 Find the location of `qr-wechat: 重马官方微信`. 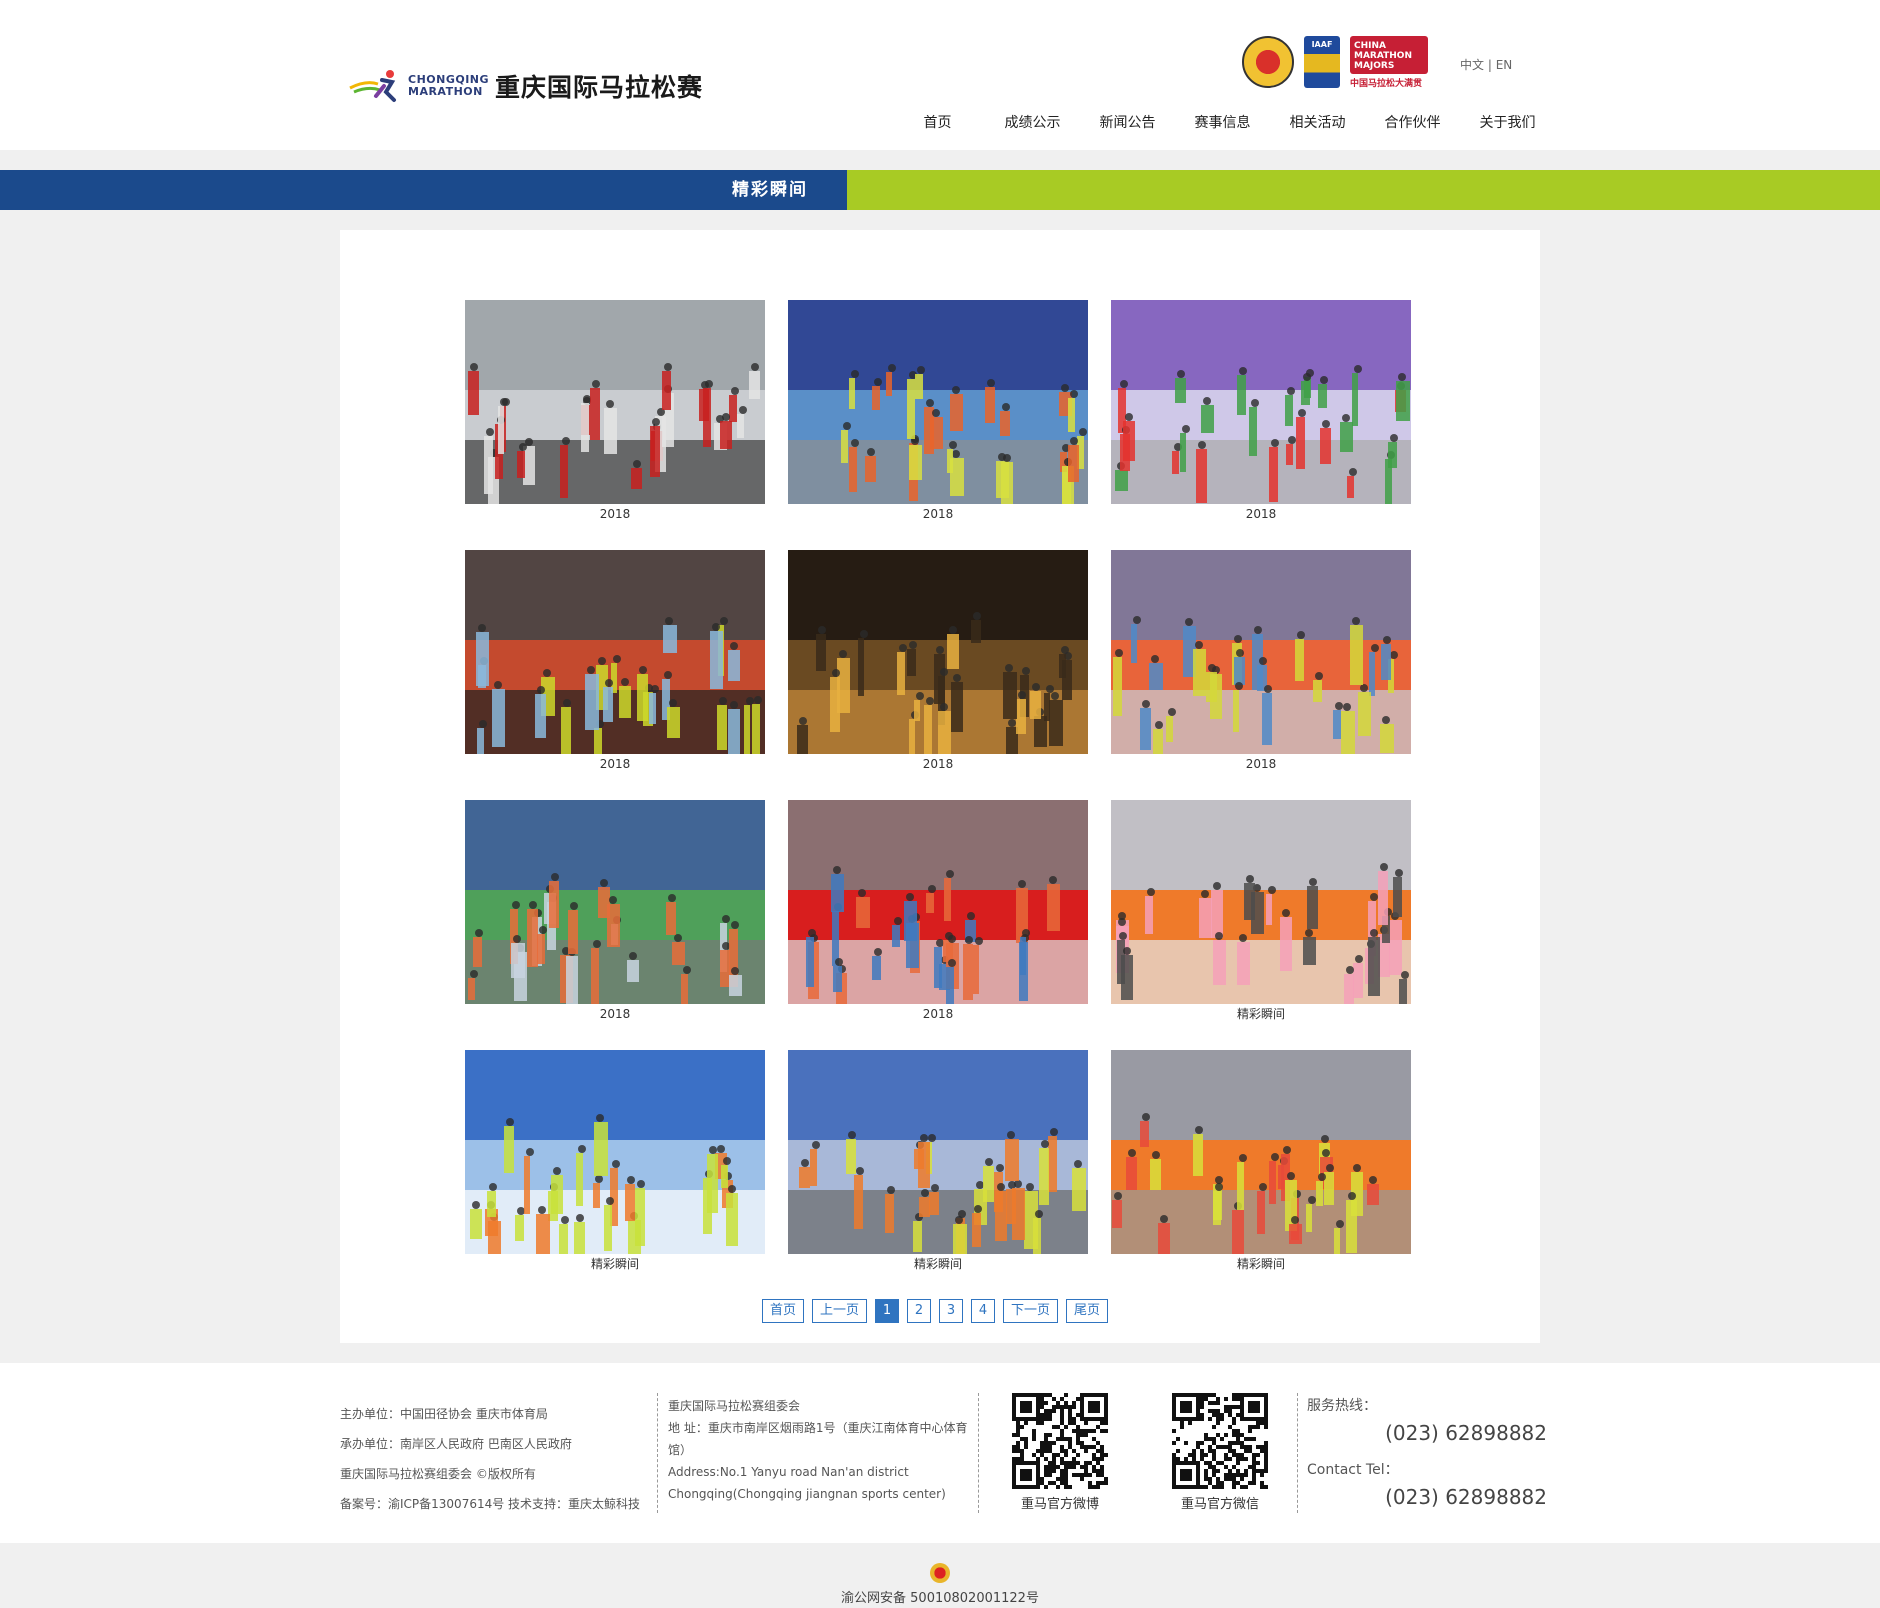

qr-wechat: 重马官方微信 is located at coordinates (1220, 1452).